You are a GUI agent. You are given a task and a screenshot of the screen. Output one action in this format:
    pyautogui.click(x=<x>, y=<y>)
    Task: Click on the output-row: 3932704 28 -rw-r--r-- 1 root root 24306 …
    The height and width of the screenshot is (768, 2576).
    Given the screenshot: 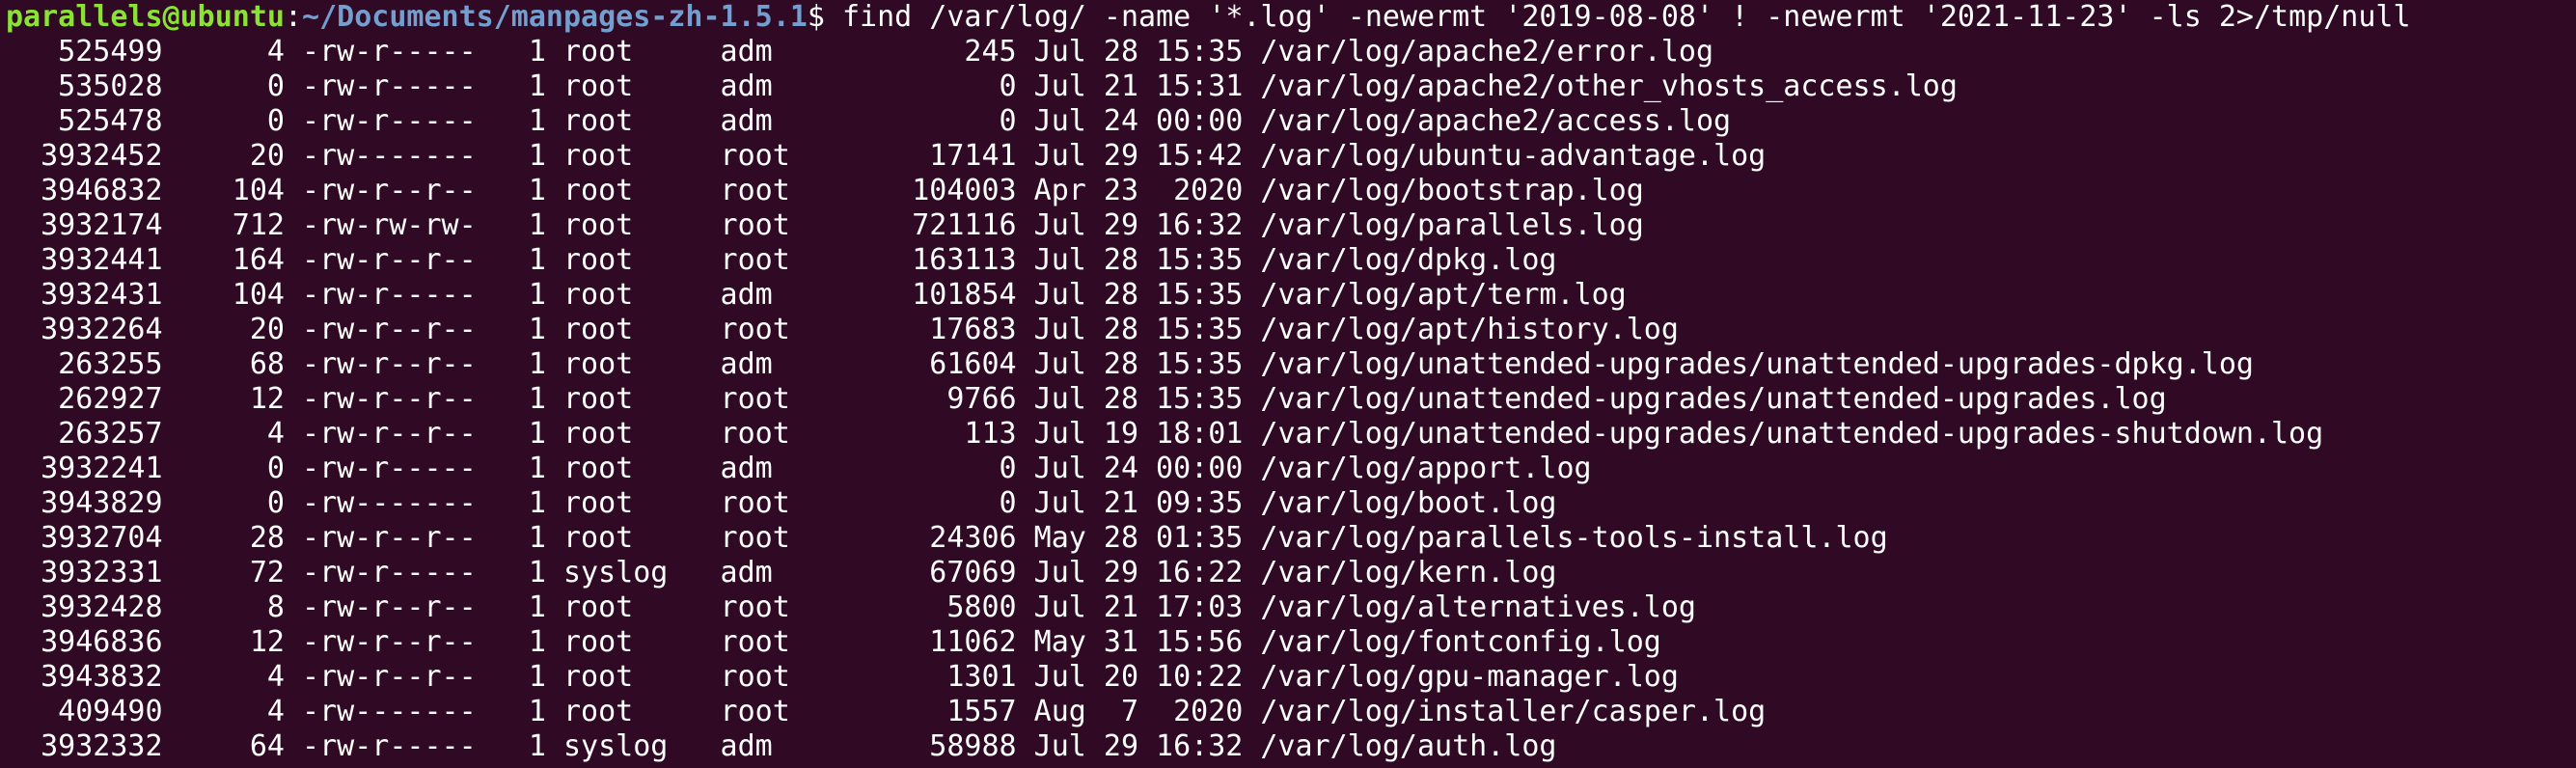 What is the action you would take?
    pyautogui.click(x=947, y=538)
    